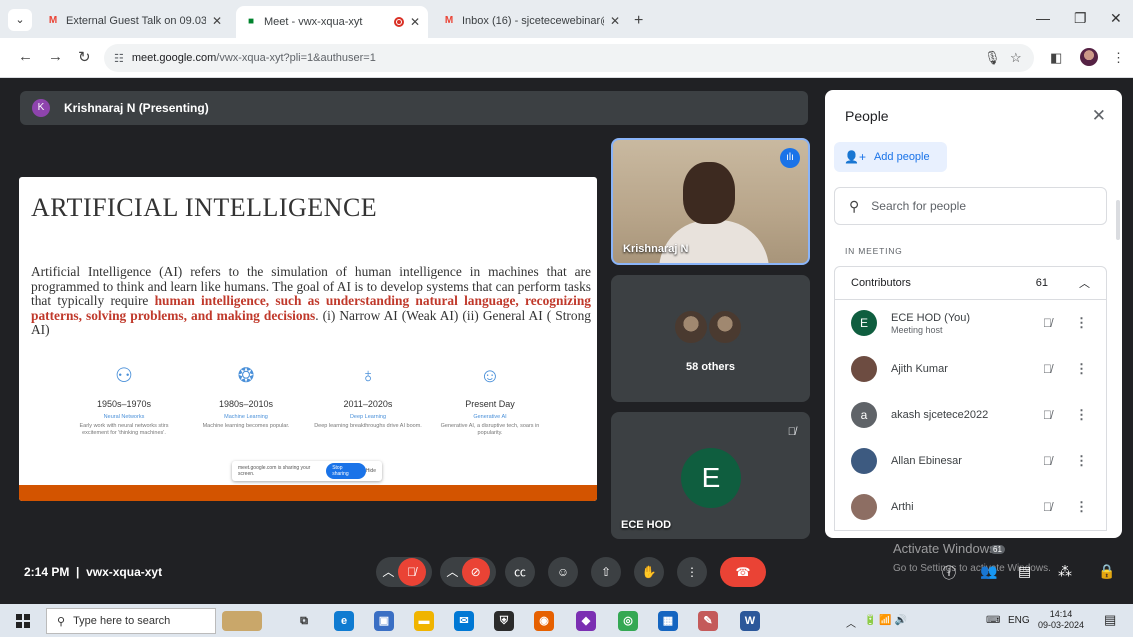  I want to click on minimize-button: —, so click(1043, 18).